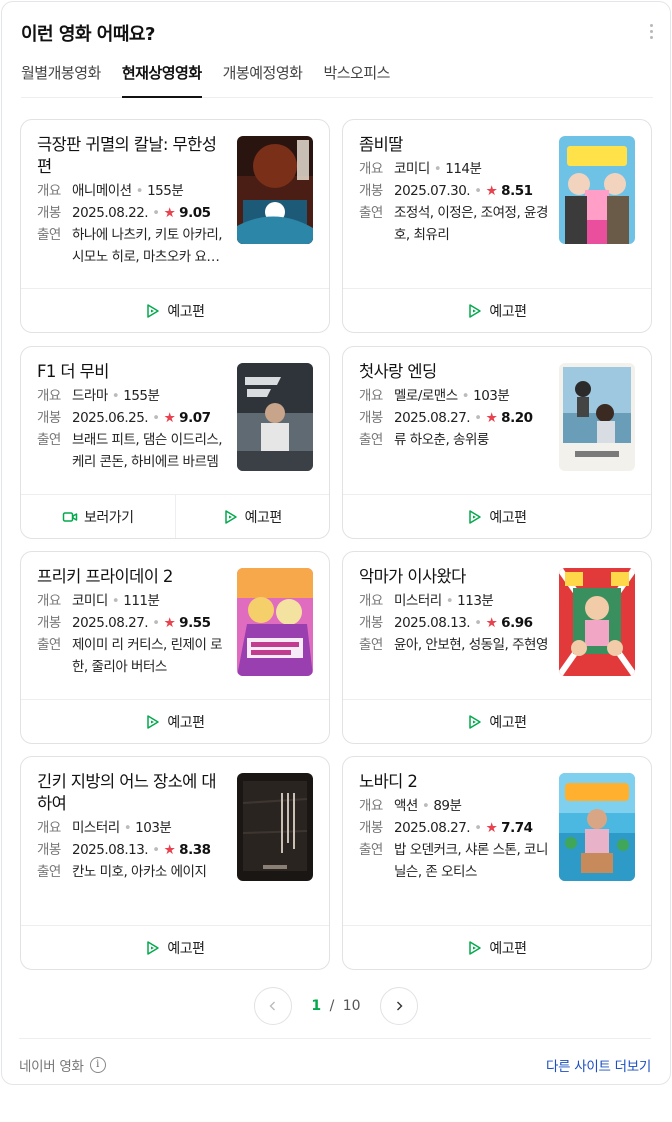 Image resolution: width=672 pixels, height=1122 pixels. I want to click on genre-value: 액션 • 89분, so click(428, 806).